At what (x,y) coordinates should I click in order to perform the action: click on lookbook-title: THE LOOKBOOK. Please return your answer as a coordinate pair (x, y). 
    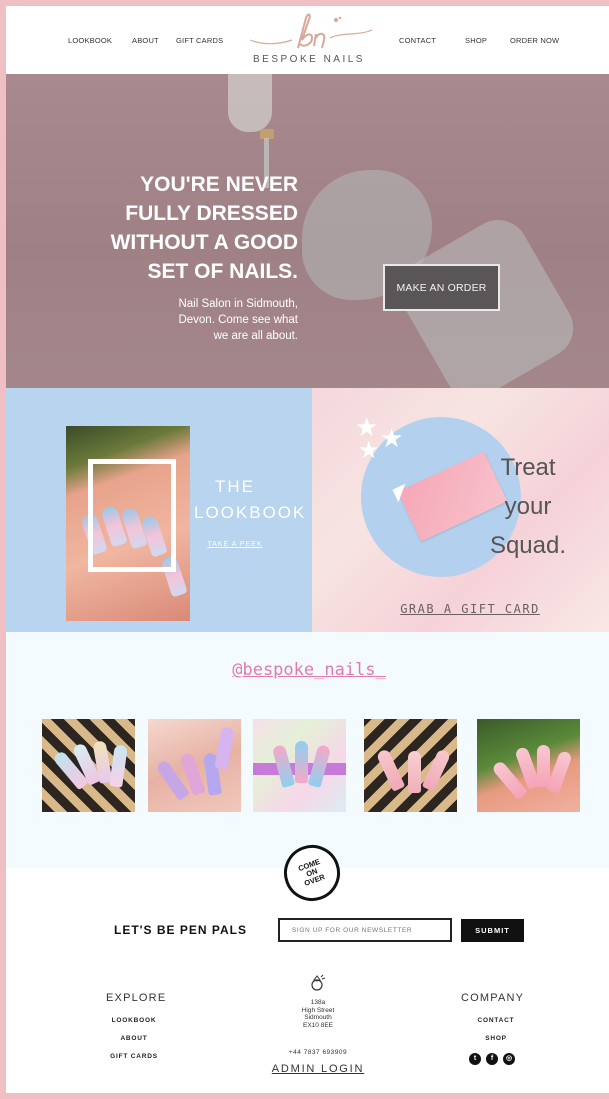
    Looking at the image, I should click on (250, 500).